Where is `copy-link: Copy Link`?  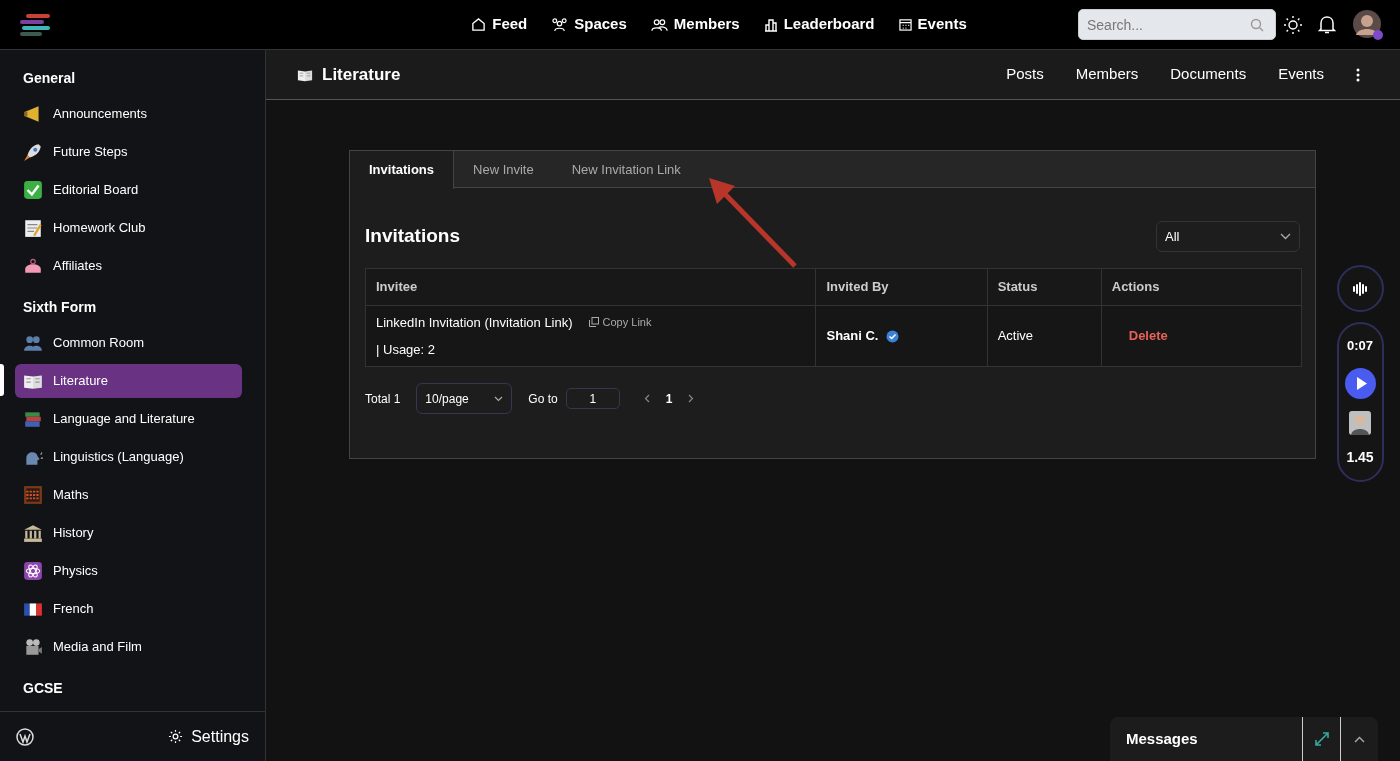 copy-link: Copy Link is located at coordinates (620, 322).